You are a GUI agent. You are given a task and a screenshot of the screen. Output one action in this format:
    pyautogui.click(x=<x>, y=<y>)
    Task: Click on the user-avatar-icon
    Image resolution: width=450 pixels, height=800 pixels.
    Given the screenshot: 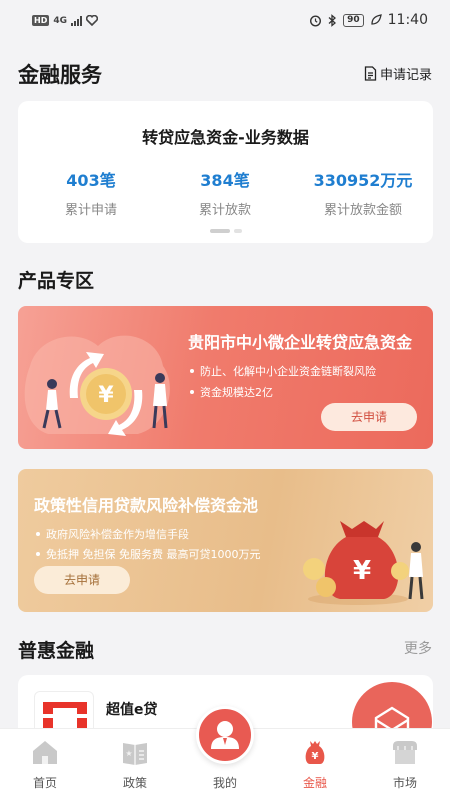 What is the action you would take?
    pyautogui.click(x=225, y=735)
    